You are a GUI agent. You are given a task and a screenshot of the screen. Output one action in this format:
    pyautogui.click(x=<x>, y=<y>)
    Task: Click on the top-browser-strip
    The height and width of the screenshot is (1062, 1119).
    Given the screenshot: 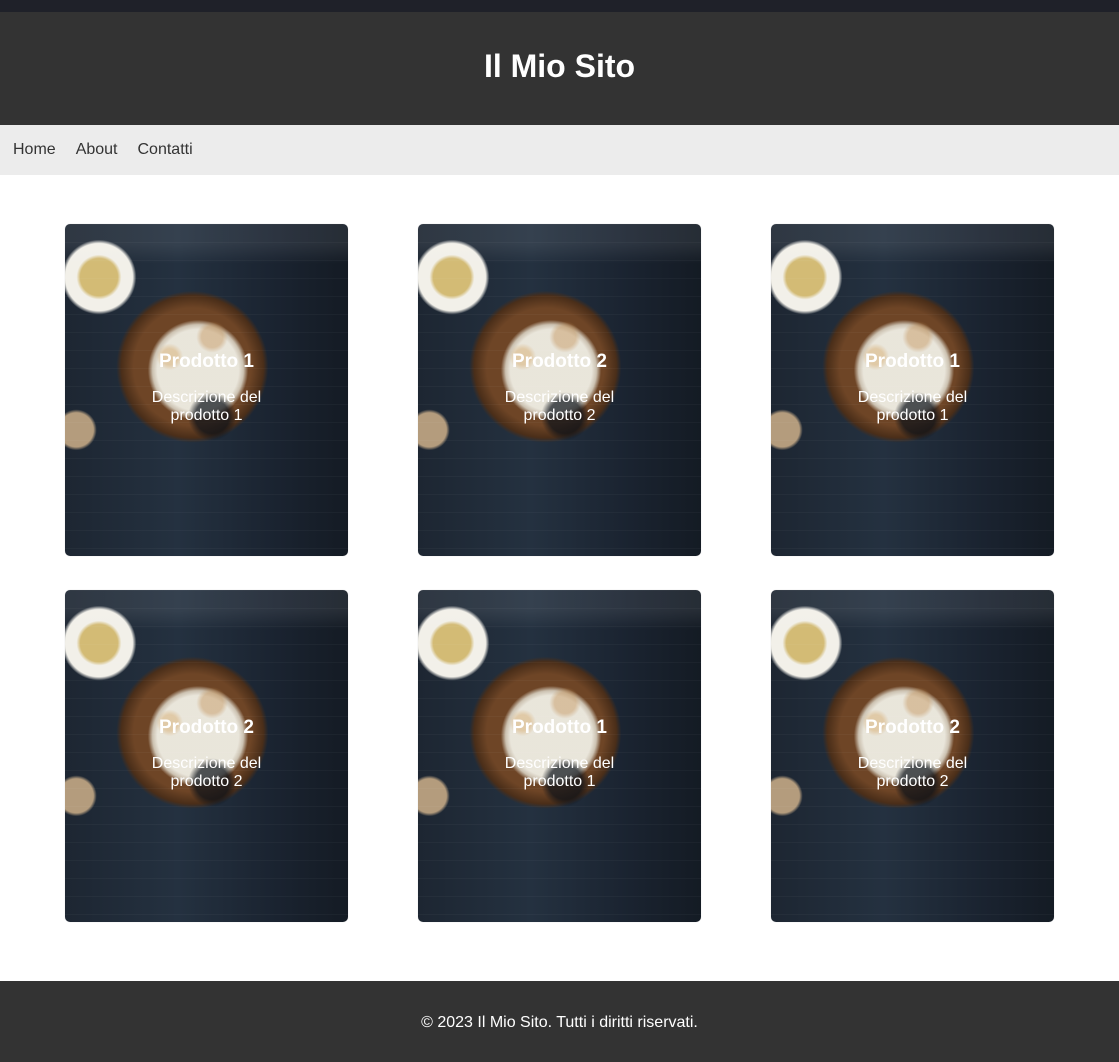 What is the action you would take?
    pyautogui.click(x=559, y=6)
    